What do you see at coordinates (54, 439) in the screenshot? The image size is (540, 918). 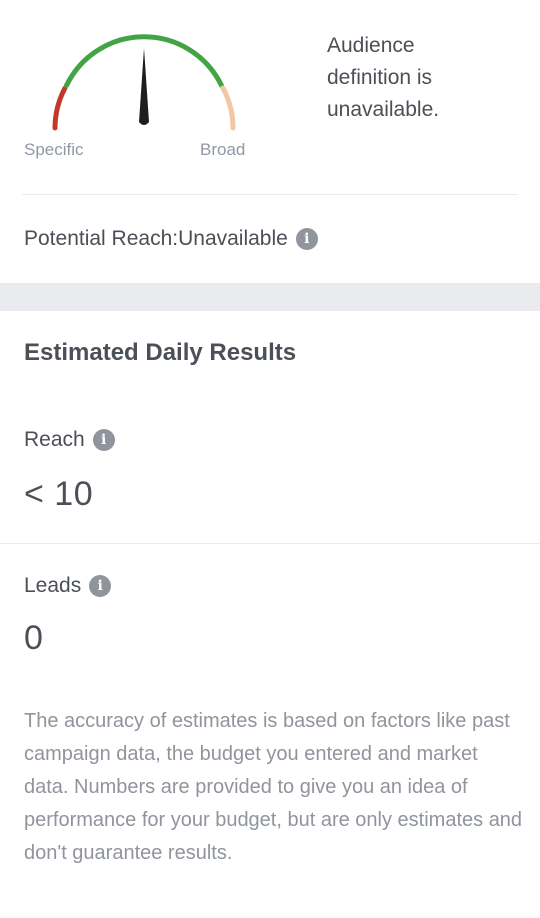 I see `reach-label-text: Reach` at bounding box center [54, 439].